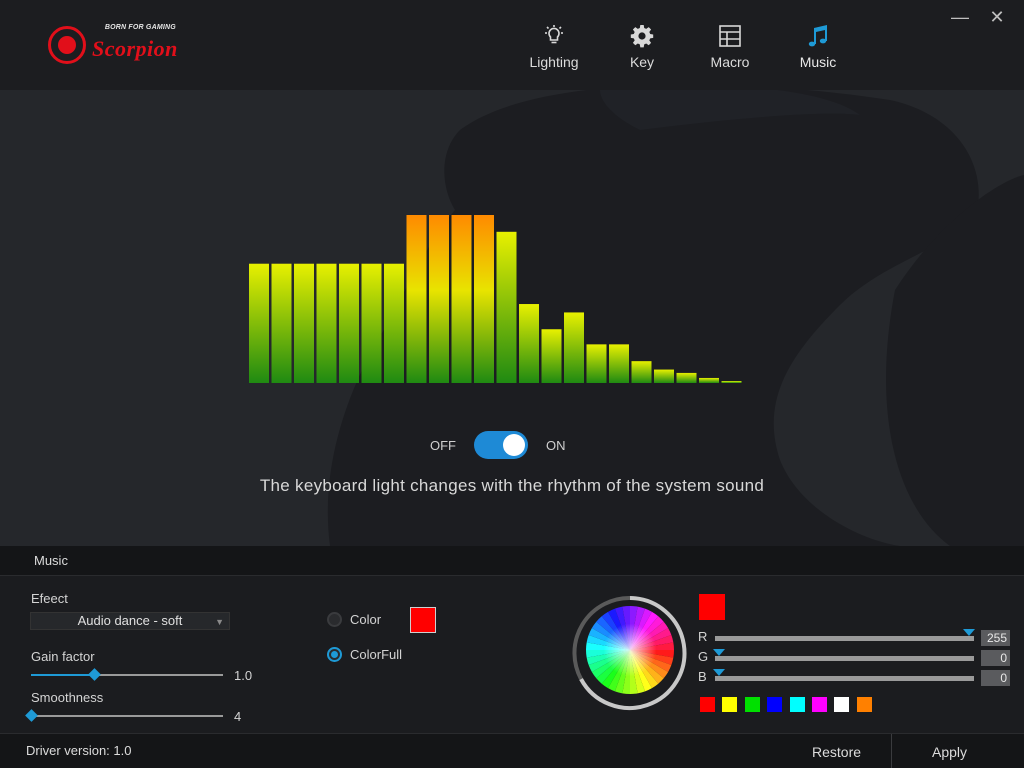 The width and height of the screenshot is (1024, 768). I want to click on effect-select: Audio dance - soft ▼, so click(130, 621).